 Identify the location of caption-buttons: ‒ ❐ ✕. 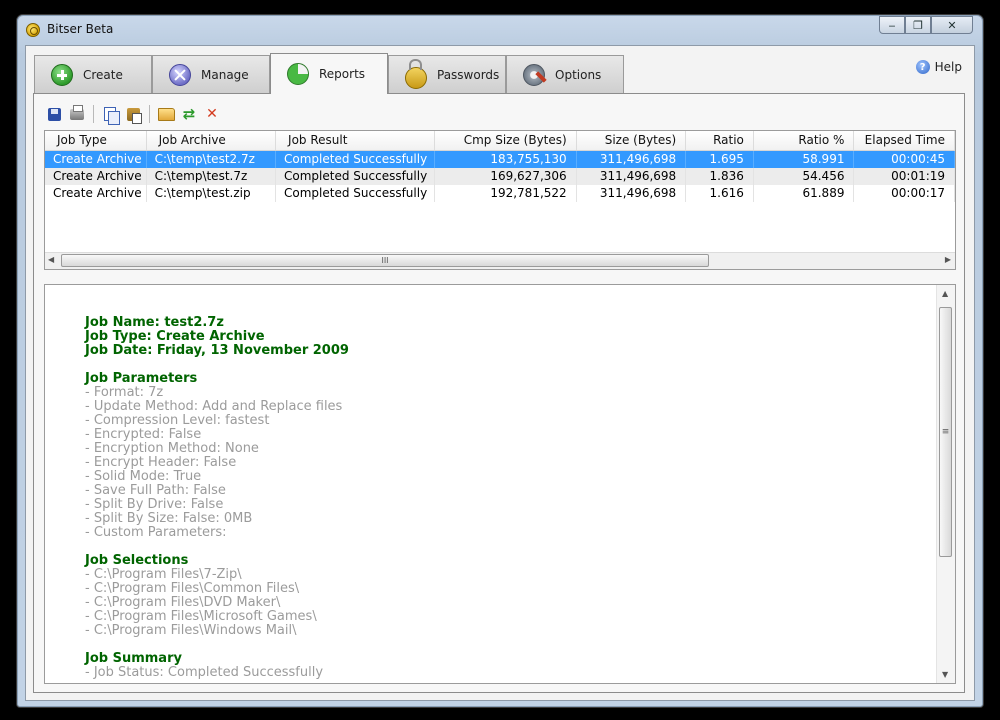
(926, 25).